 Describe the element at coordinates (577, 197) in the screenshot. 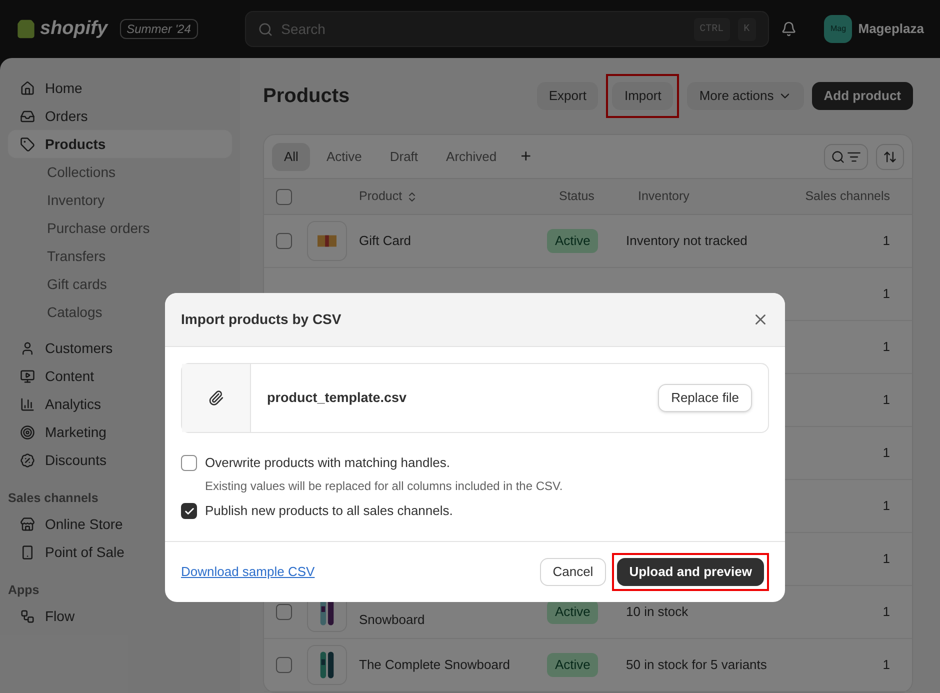

I see `column-header: Status` at that location.